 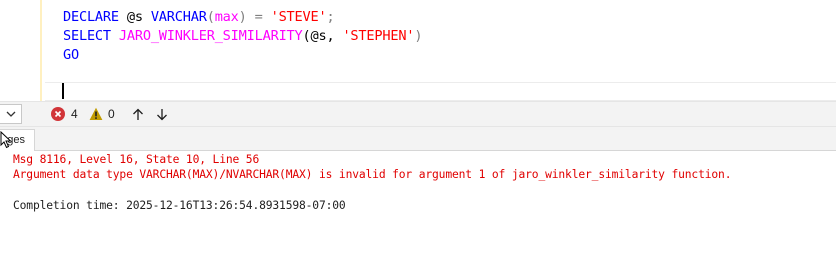 I want to click on keyword-go: GO, so click(x=71, y=55).